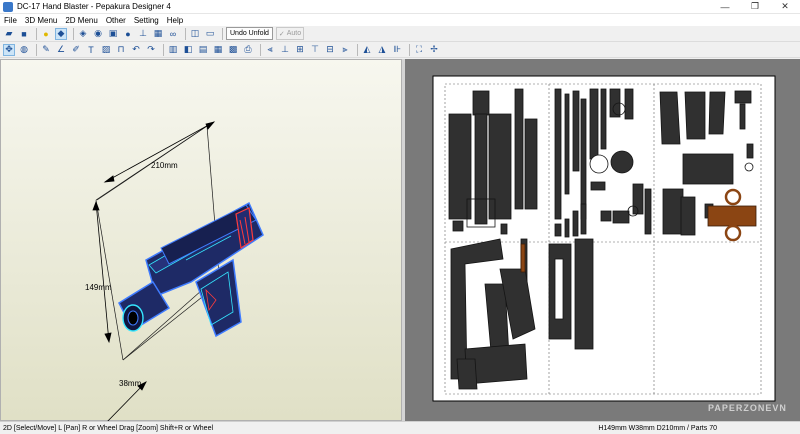 The image size is (800, 434). What do you see at coordinates (61, 50) in the screenshot?
I see `angle-icon: ∠` at bounding box center [61, 50].